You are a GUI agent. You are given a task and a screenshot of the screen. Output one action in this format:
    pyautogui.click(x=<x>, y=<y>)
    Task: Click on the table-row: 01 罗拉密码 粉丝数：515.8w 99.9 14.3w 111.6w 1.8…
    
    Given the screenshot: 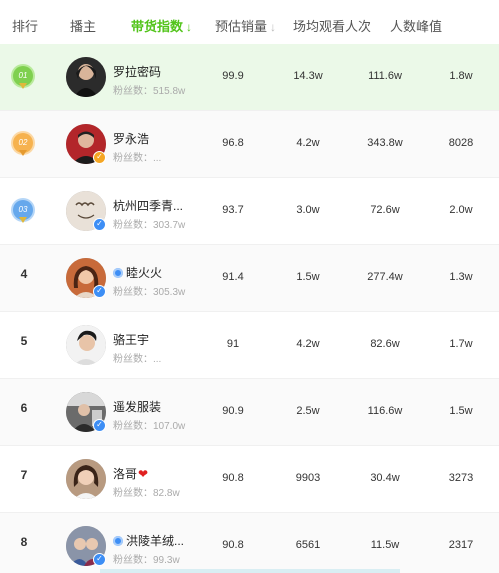 What is the action you would take?
    pyautogui.click(x=249, y=77)
    